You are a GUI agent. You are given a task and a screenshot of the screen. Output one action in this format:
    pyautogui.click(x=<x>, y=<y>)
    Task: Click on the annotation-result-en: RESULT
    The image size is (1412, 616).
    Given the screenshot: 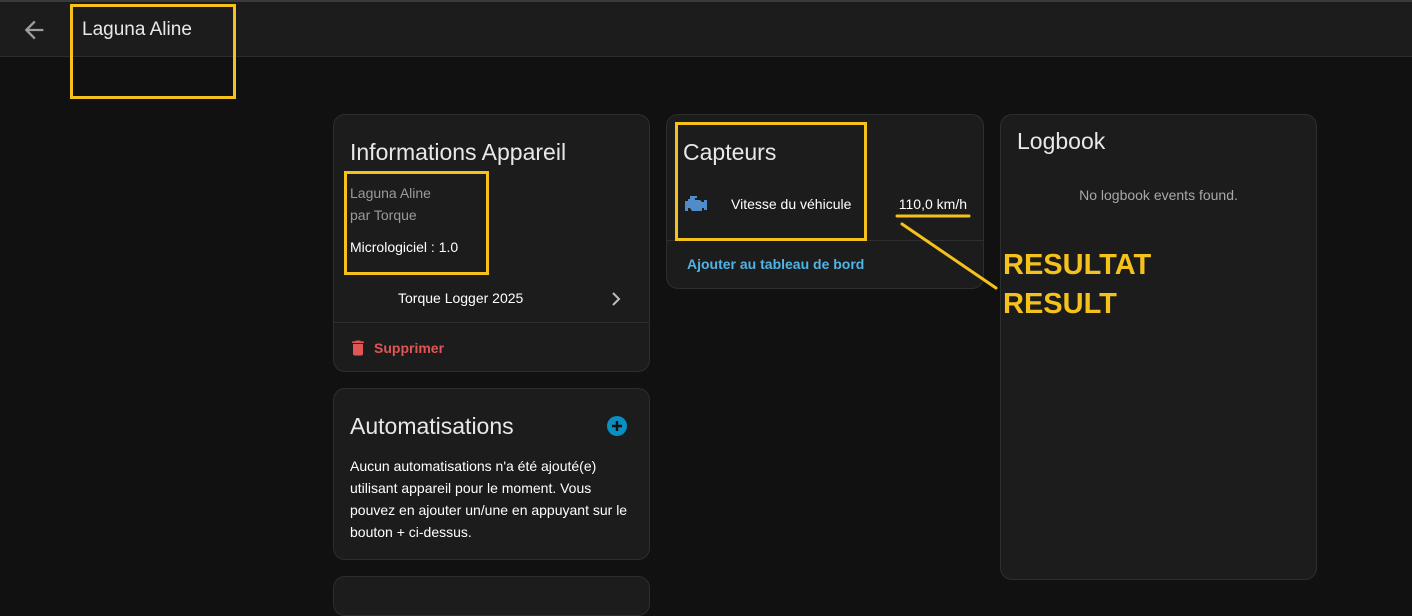 What is the action you would take?
    pyautogui.click(x=1060, y=304)
    